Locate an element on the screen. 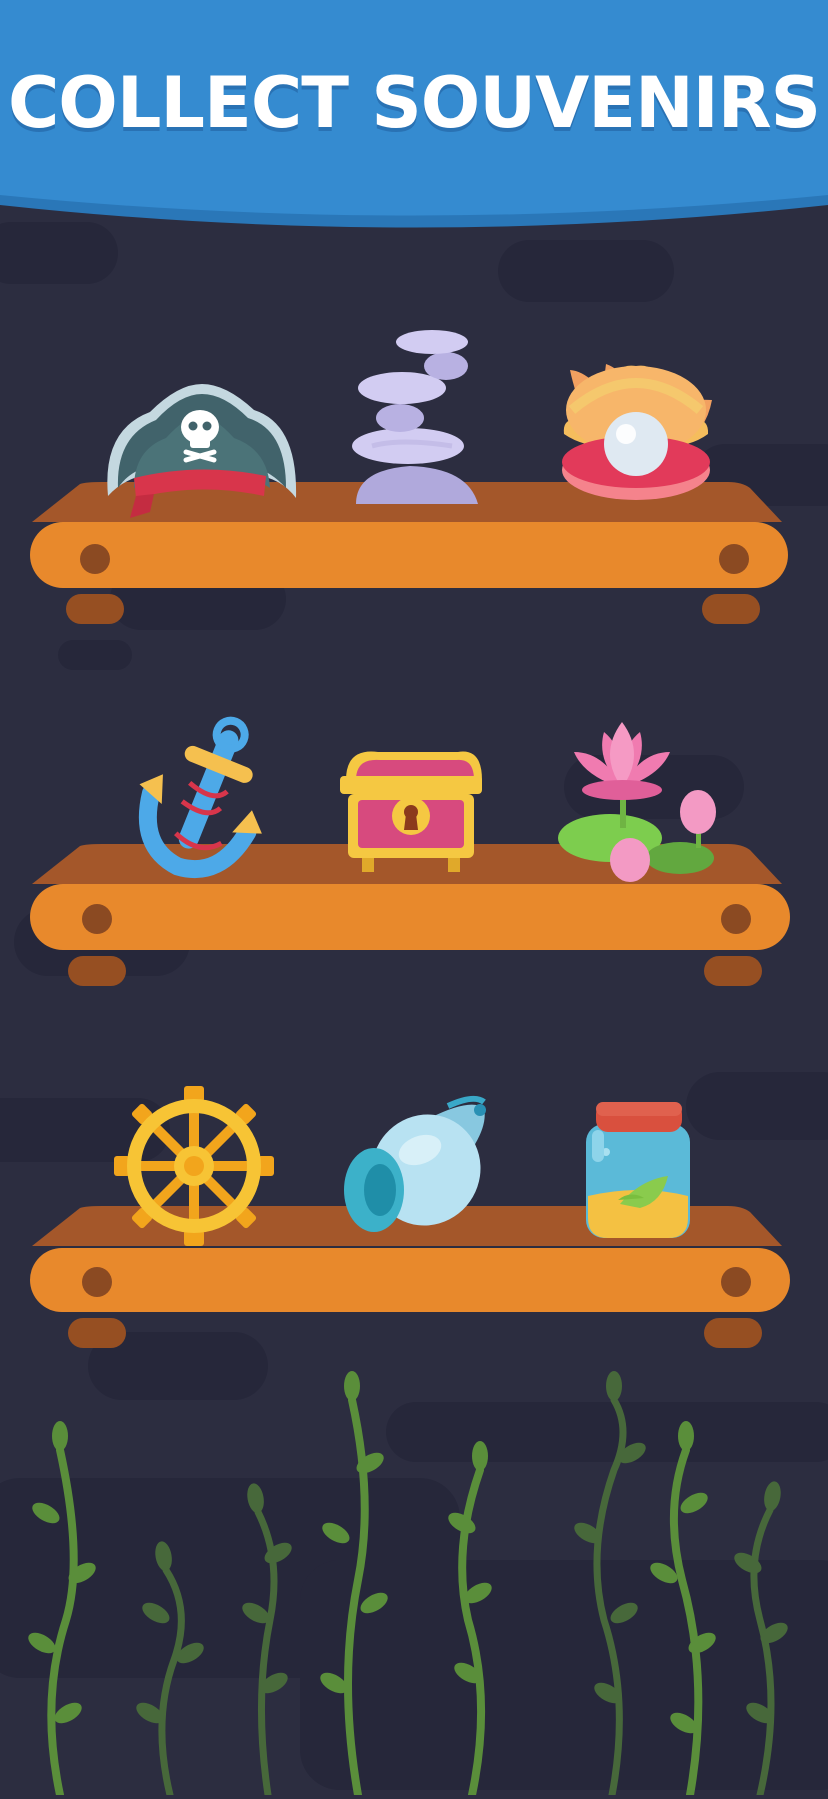  page-title: COLLECT SOUVENIRS is located at coordinates (414, 103).